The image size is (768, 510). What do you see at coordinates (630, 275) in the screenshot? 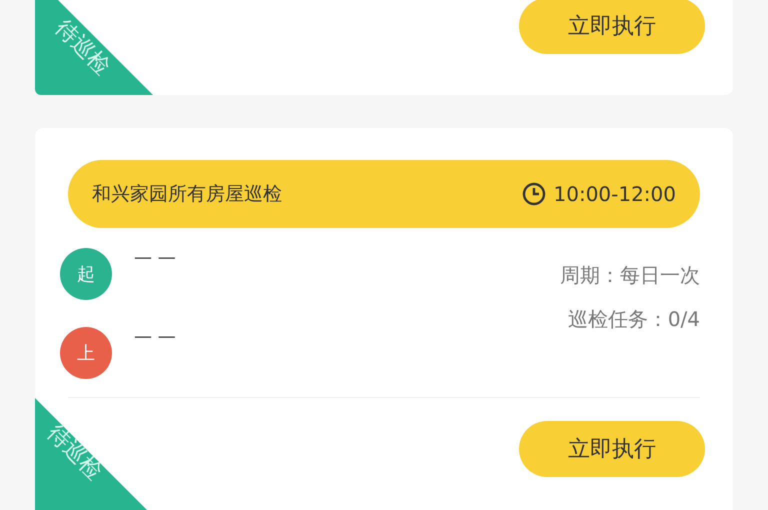
I see `period-text: 周期：每日一次` at bounding box center [630, 275].